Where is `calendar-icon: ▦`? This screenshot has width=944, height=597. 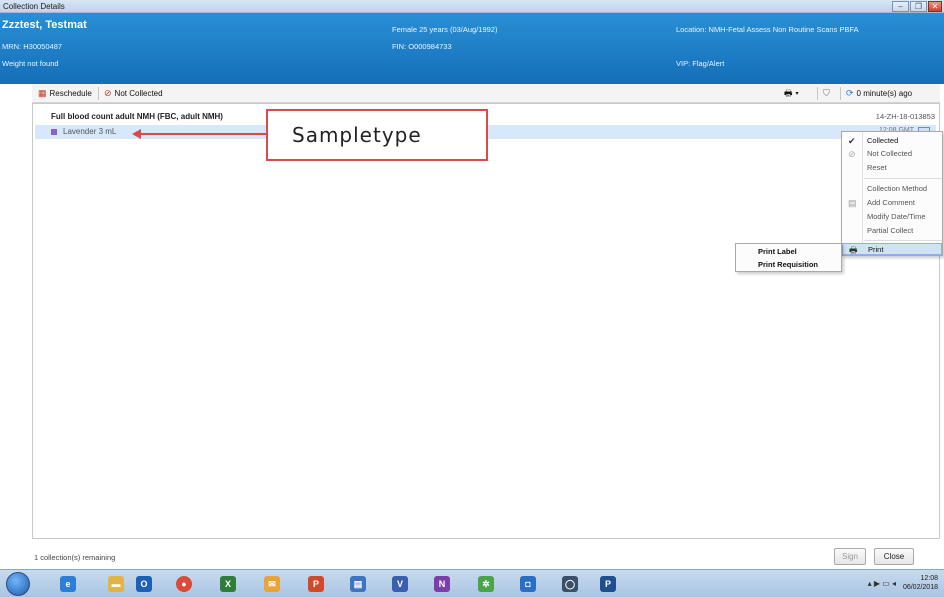 calendar-icon: ▦ is located at coordinates (42, 93).